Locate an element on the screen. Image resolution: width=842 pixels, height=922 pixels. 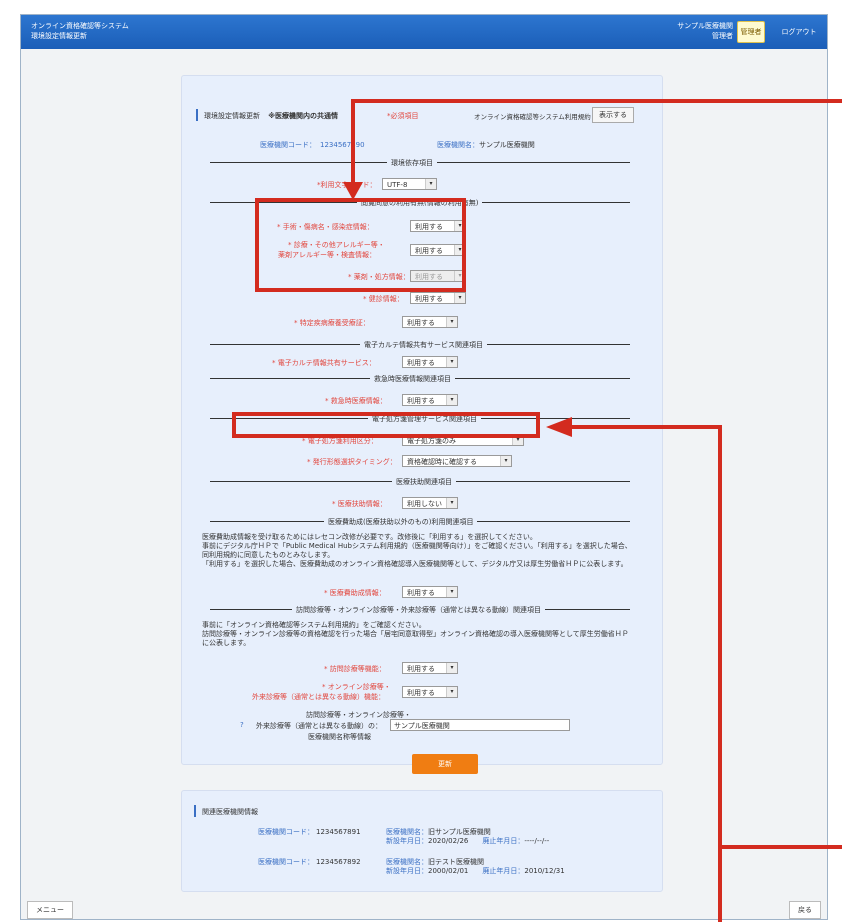
related-code-1: 医療機関コード： 1234567891 is located at coordinates (309, 832).